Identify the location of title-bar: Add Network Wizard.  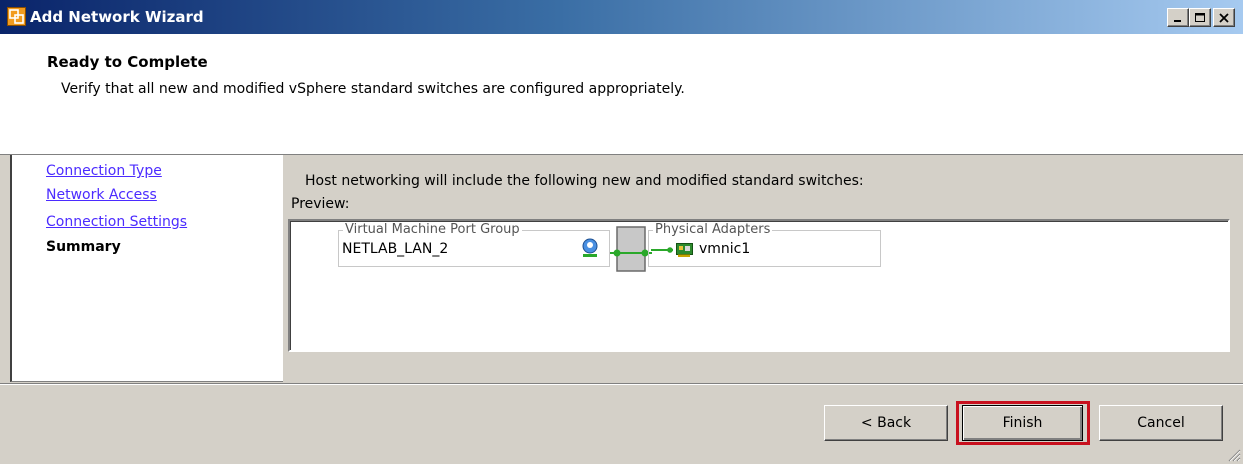
(621, 17).